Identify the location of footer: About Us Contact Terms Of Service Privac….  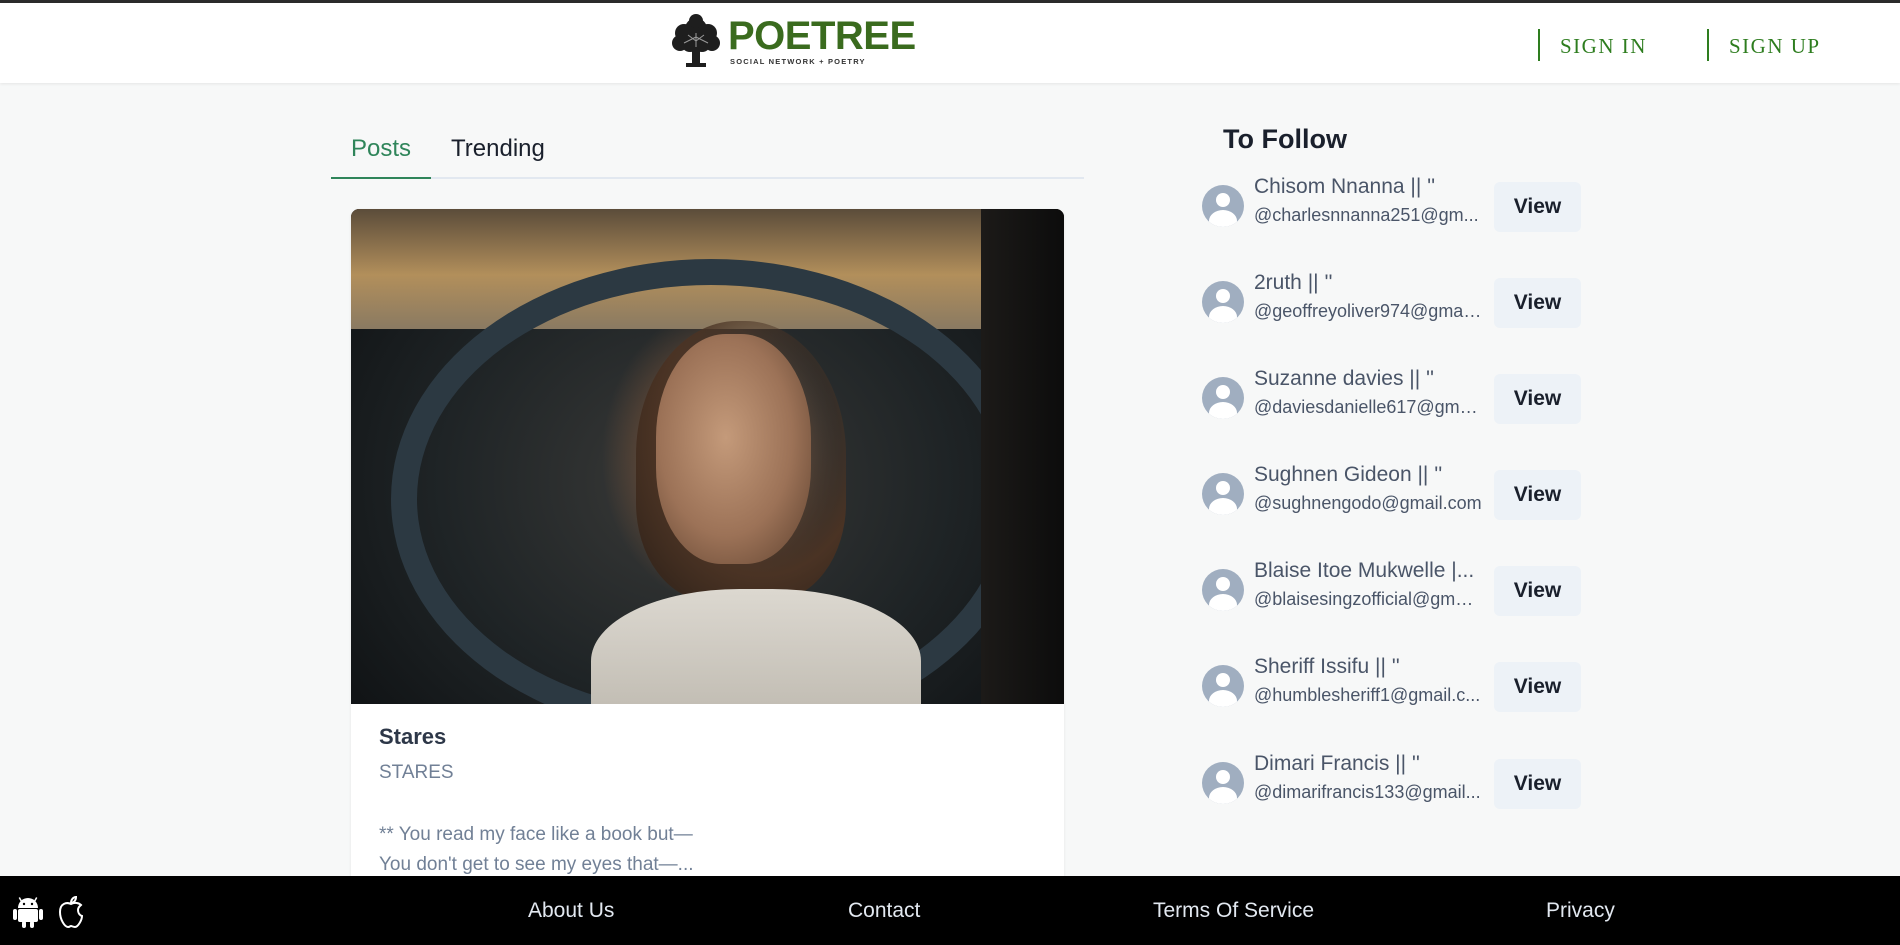
(950, 910).